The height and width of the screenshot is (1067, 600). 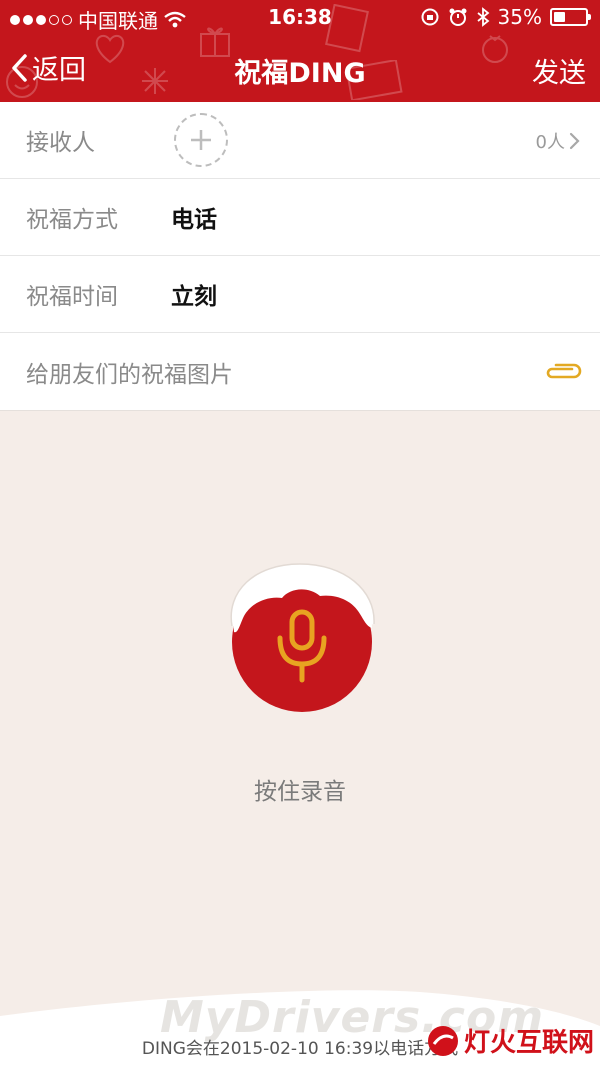 I want to click on method-value: 电话, so click(x=194, y=220).